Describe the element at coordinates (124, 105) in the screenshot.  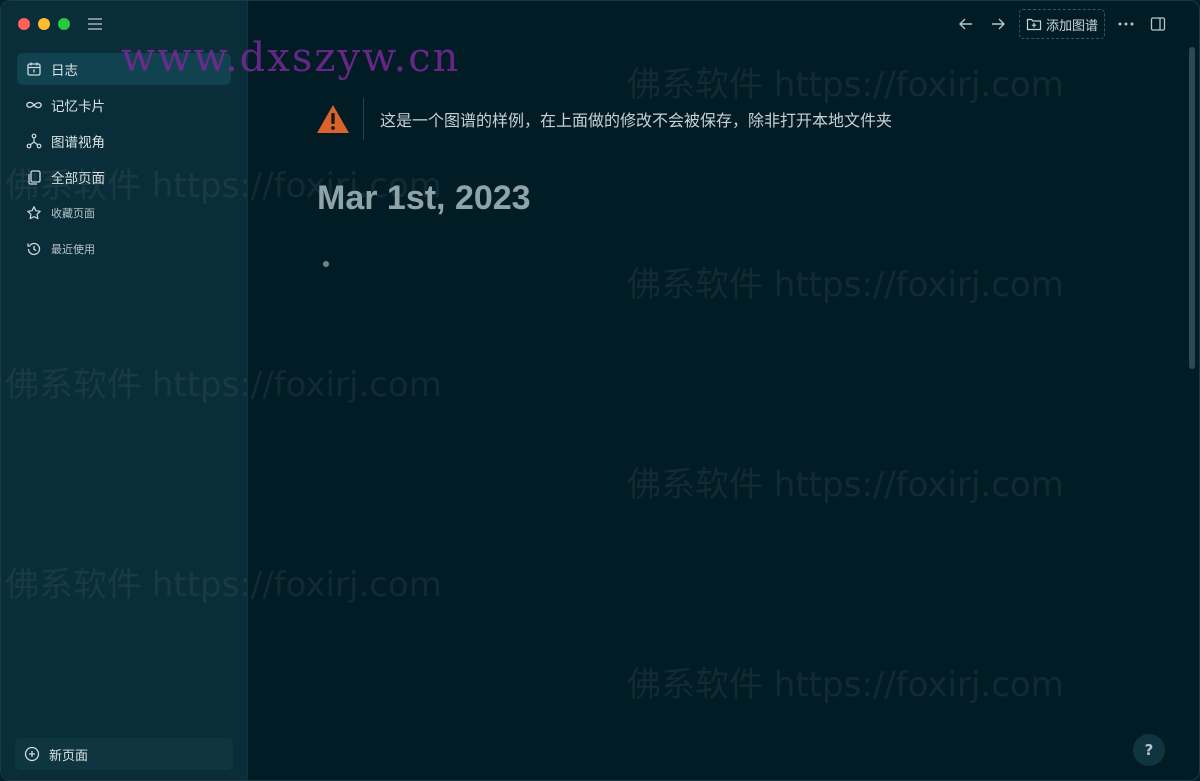
I see `sidebar-item-flashcards: 记忆卡片` at that location.